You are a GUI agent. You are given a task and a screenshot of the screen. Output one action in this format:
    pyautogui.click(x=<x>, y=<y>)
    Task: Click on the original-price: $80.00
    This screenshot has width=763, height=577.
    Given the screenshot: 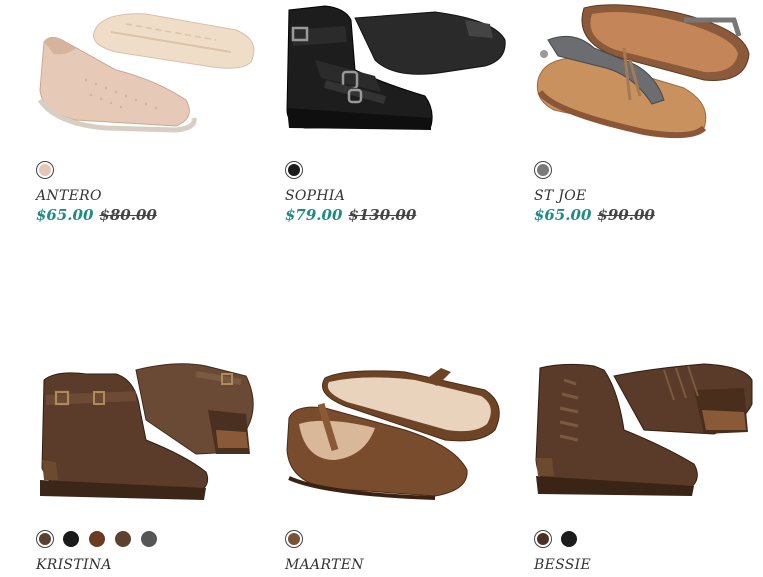 What is the action you would take?
    pyautogui.click(x=128, y=215)
    